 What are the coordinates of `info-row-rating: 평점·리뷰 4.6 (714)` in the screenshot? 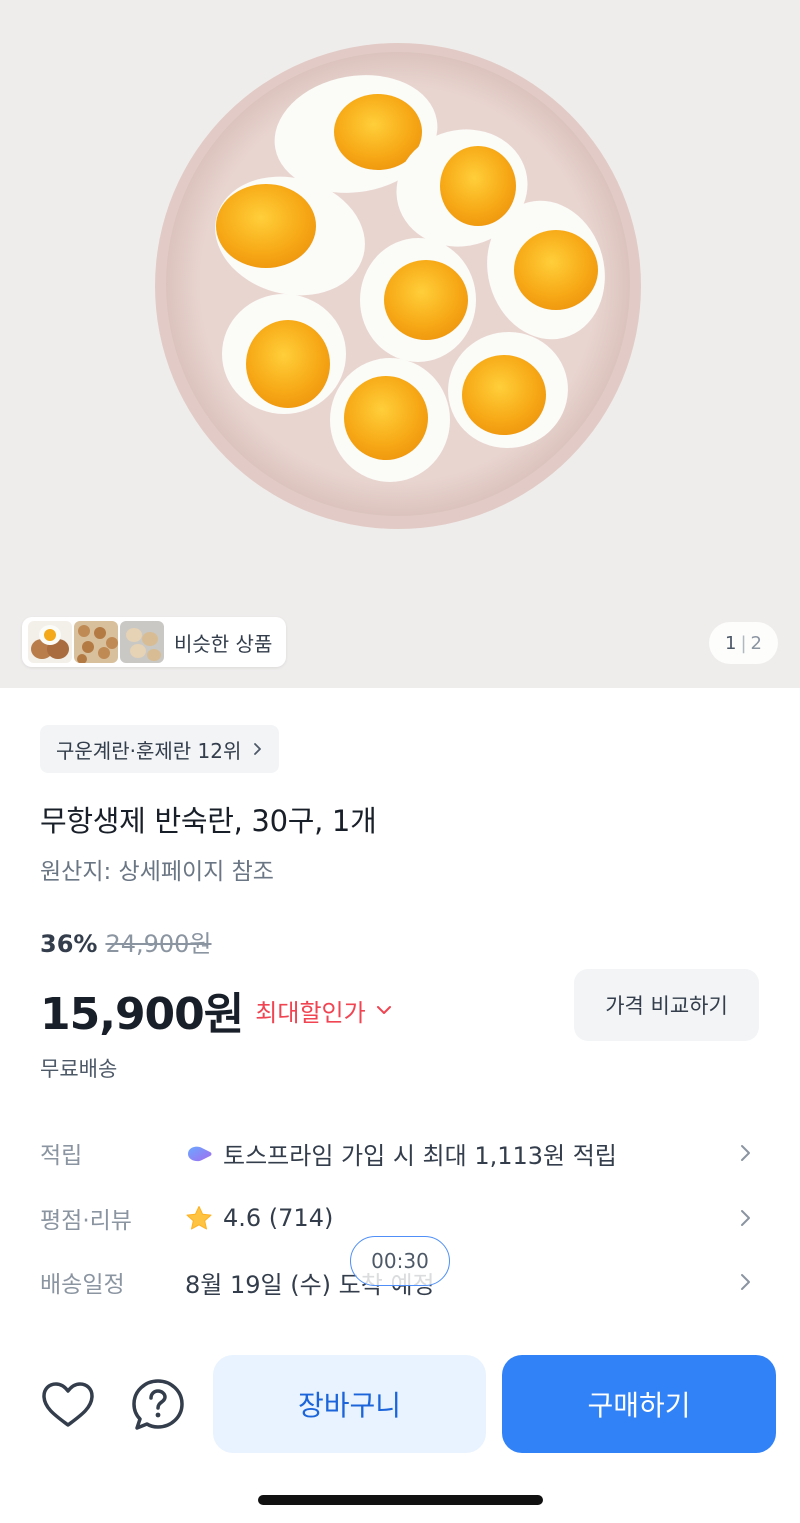 It's located at (400, 1218).